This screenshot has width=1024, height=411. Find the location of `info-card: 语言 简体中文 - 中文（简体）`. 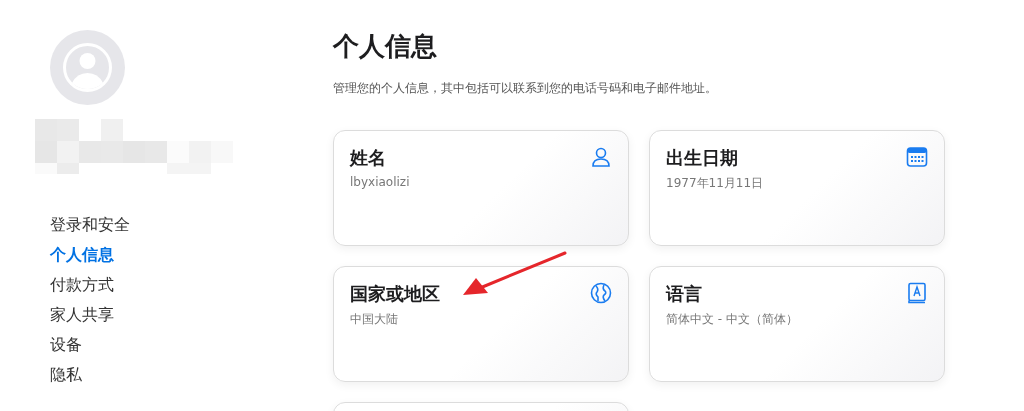

info-card: 语言 简体中文 - 中文（简体） is located at coordinates (797, 324).